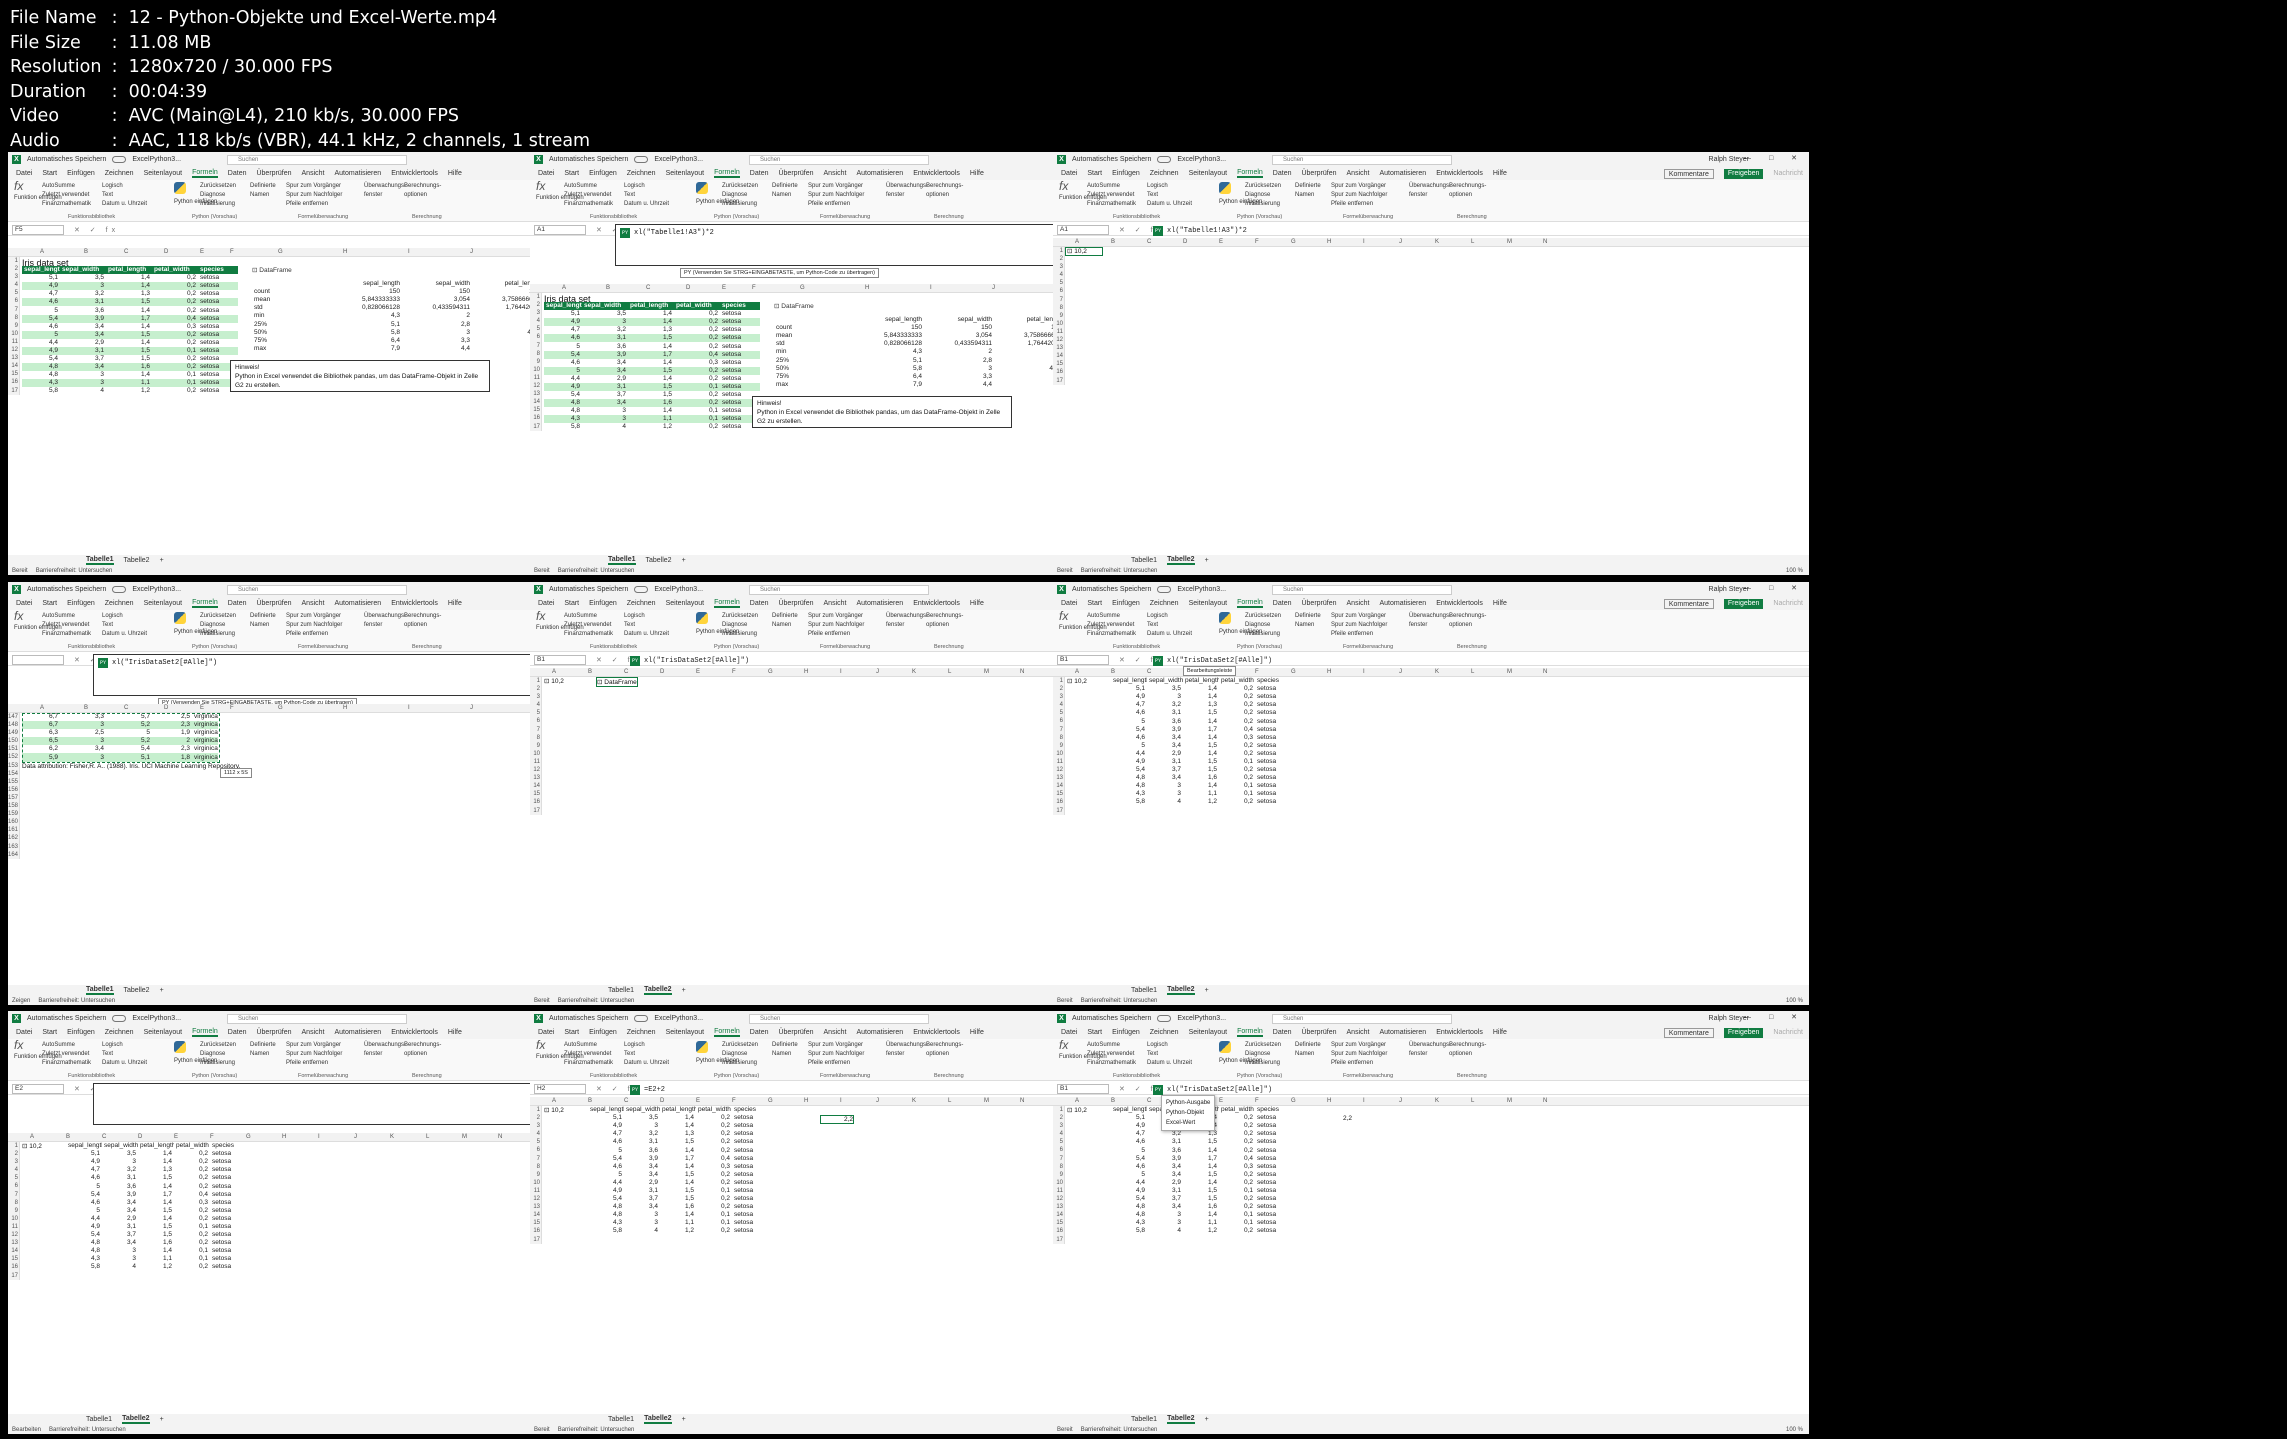  I want to click on search-input: Suchen, so click(1362, 589).